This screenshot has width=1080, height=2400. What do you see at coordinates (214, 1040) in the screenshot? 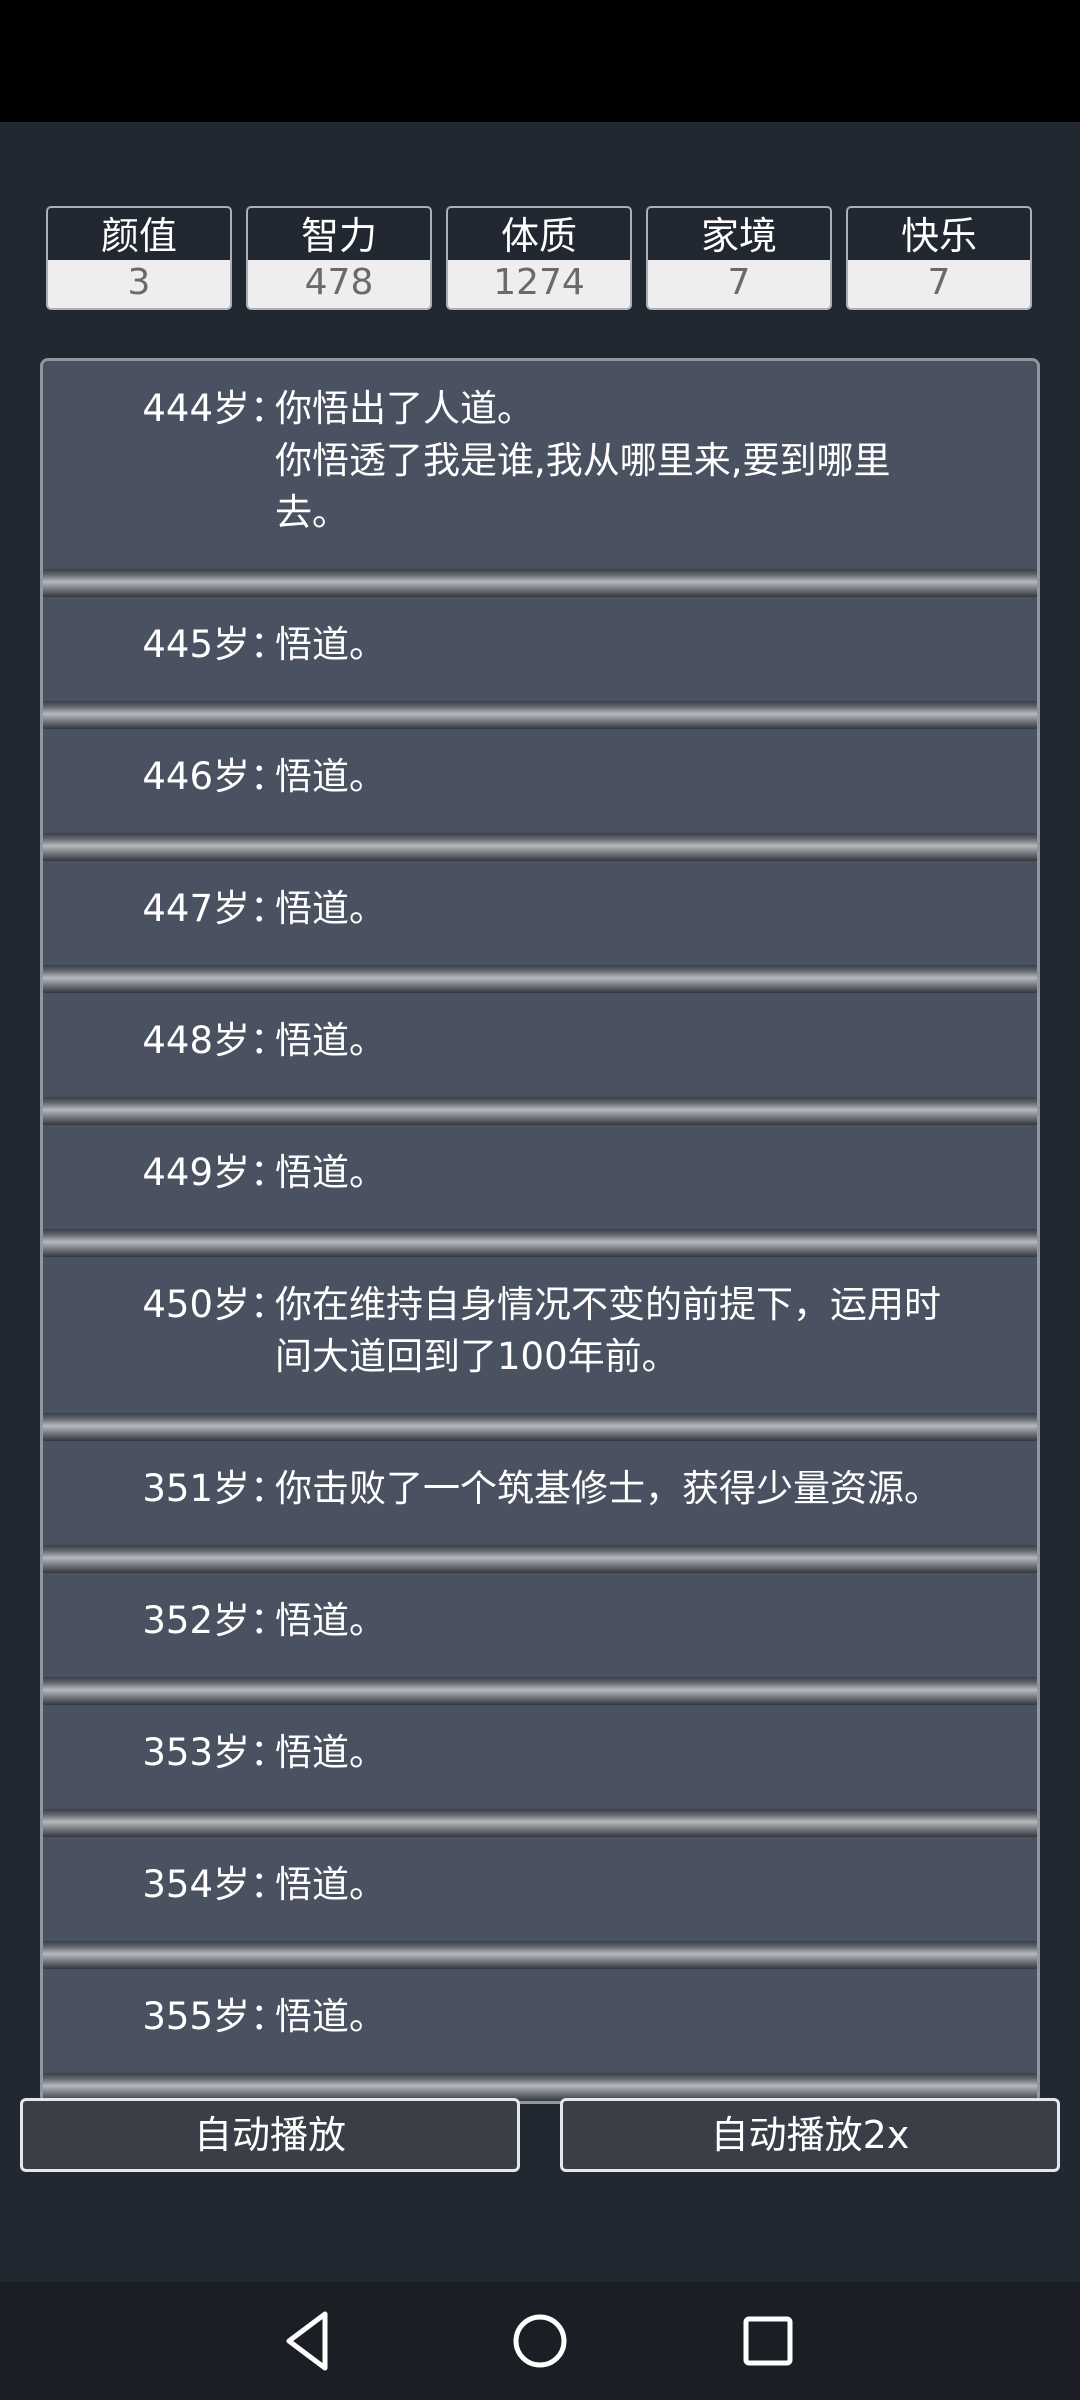
I see `log-age: 448岁：` at bounding box center [214, 1040].